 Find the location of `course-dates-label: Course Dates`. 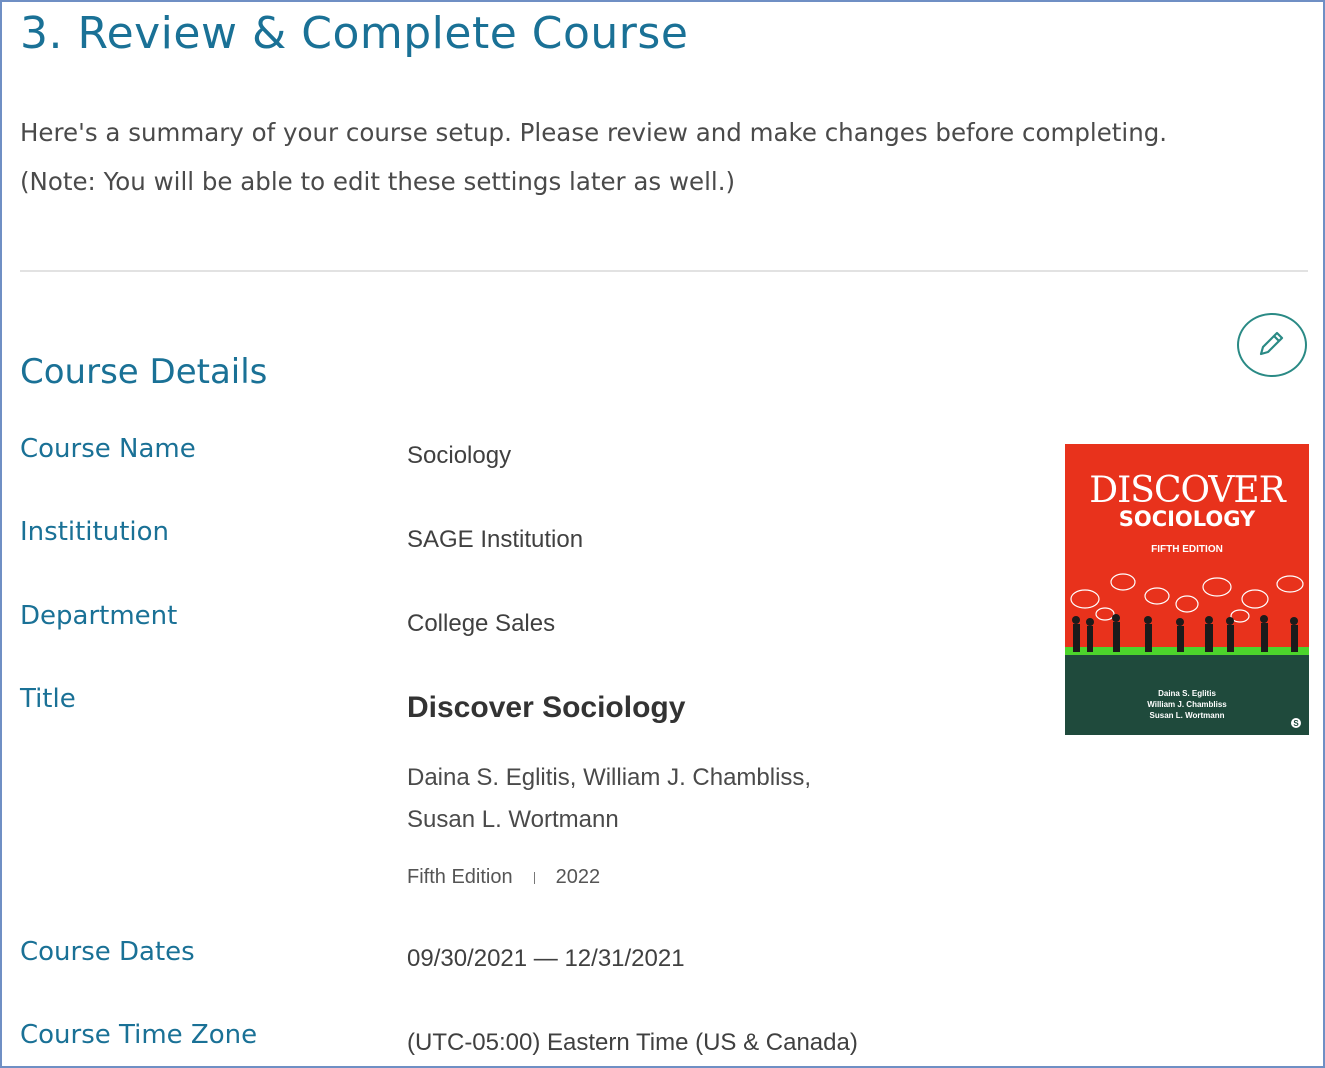

course-dates-label: Course Dates is located at coordinates (107, 952).